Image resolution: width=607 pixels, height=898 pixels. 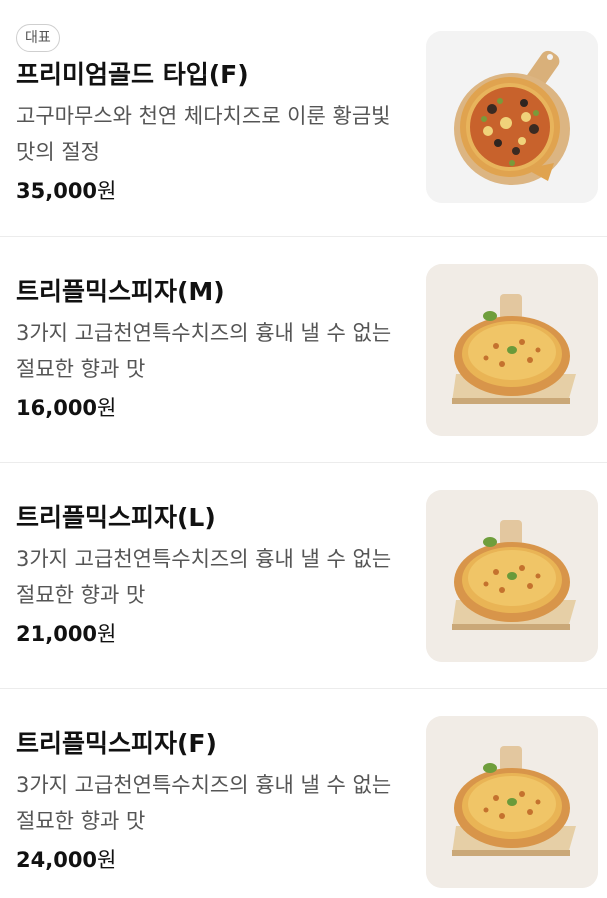 What do you see at coordinates (57, 408) in the screenshot?
I see `price-value: 16,000` at bounding box center [57, 408].